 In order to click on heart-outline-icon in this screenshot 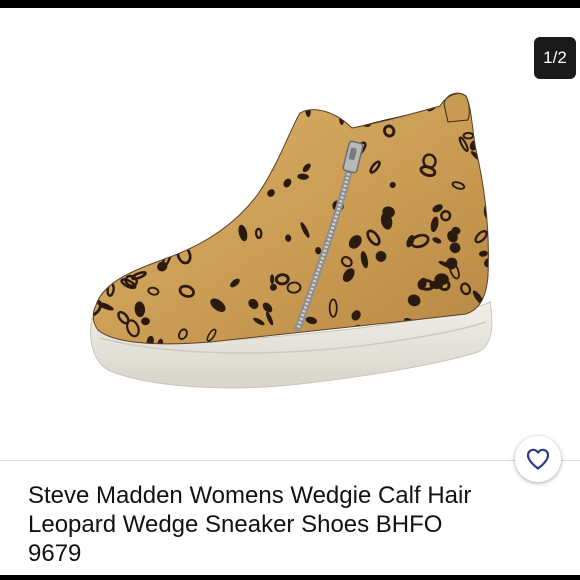, I will do `click(538, 459)`.